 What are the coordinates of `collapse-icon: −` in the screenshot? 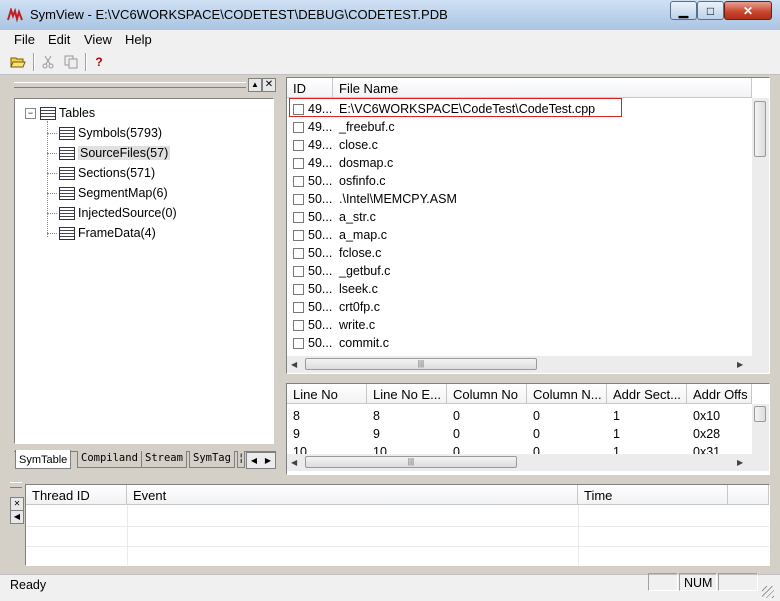 It's located at (30, 113).